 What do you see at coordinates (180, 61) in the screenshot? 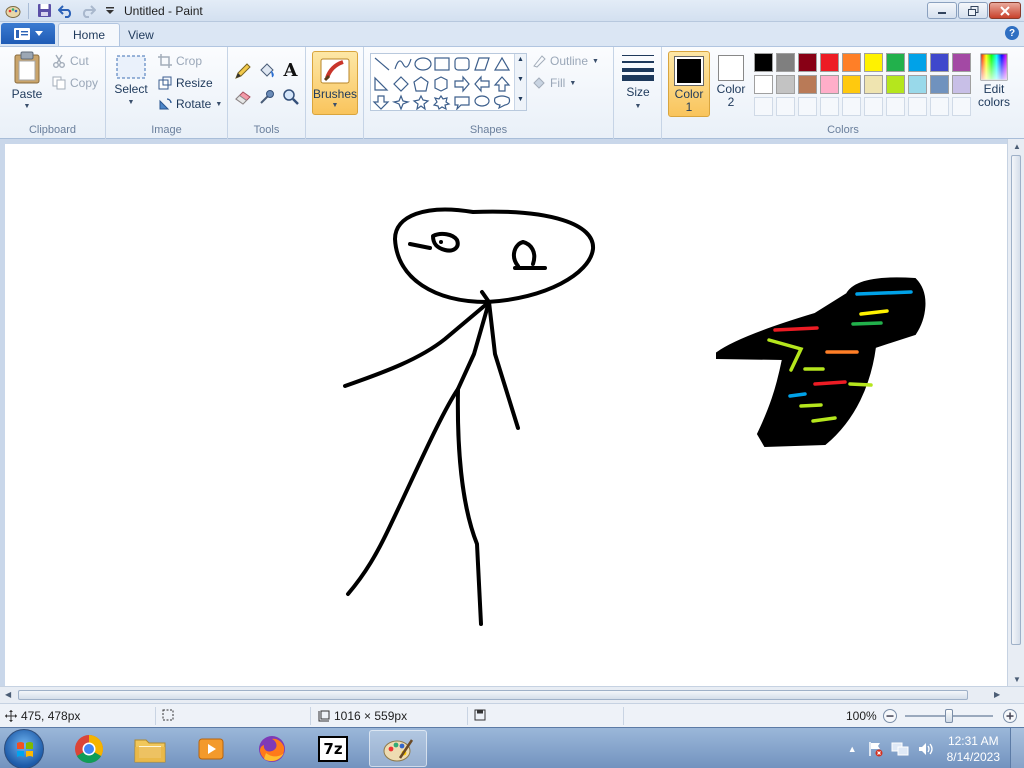
I see `crop-button: Crop` at bounding box center [180, 61].